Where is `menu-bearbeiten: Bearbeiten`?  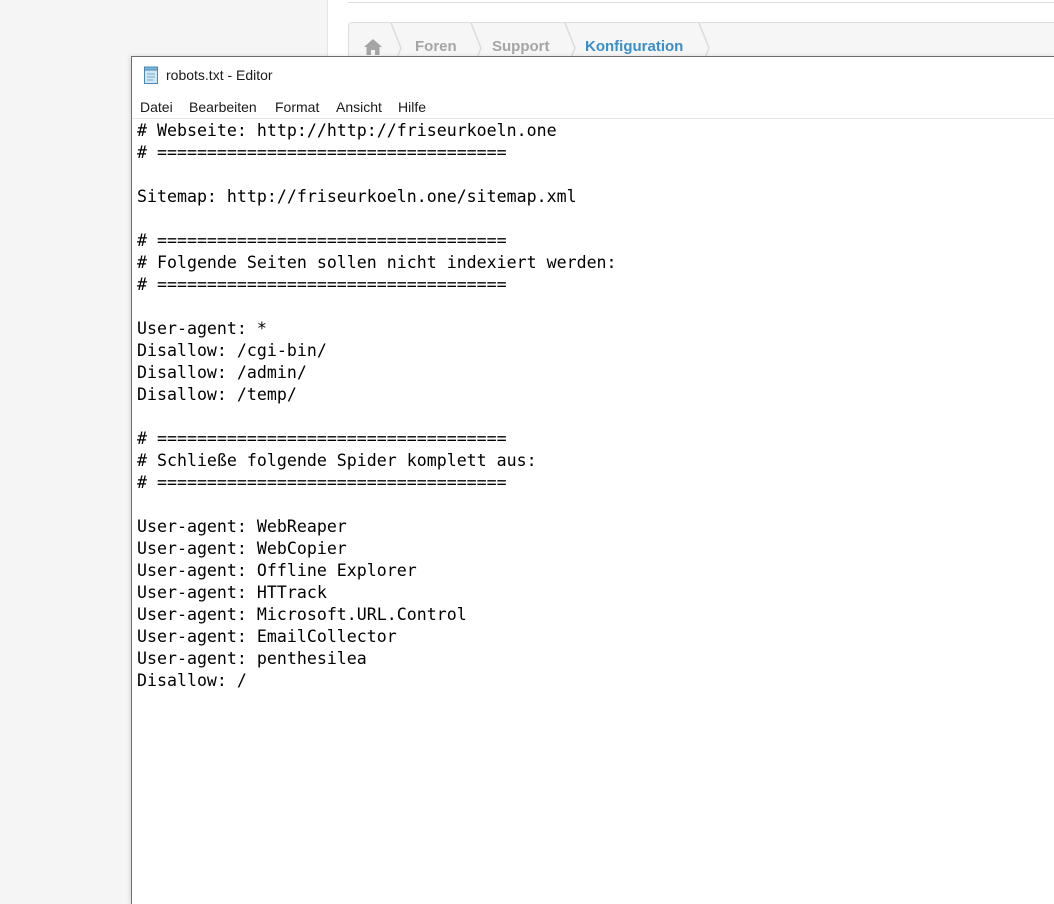
menu-bearbeiten: Bearbeiten is located at coordinates (223, 107).